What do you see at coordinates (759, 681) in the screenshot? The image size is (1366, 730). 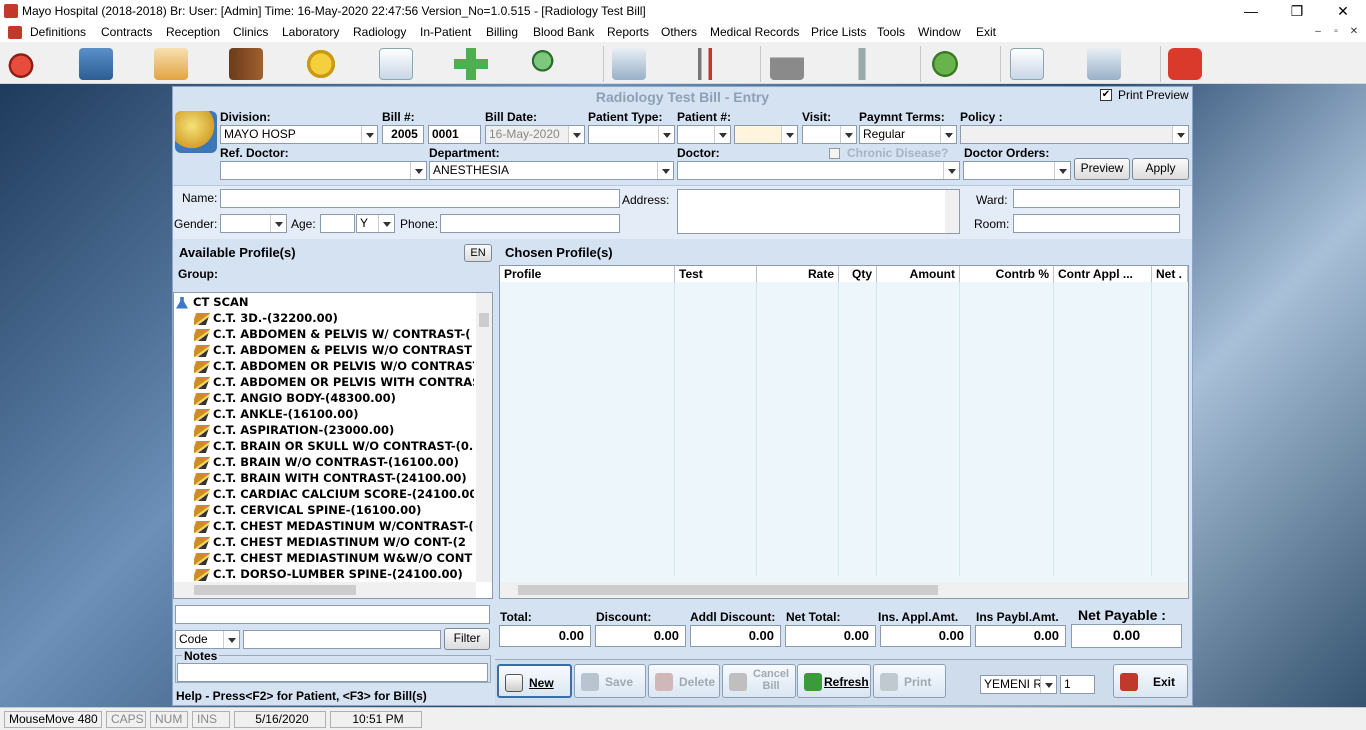 I see `cancel-bill-button: Cancel Bill` at bounding box center [759, 681].